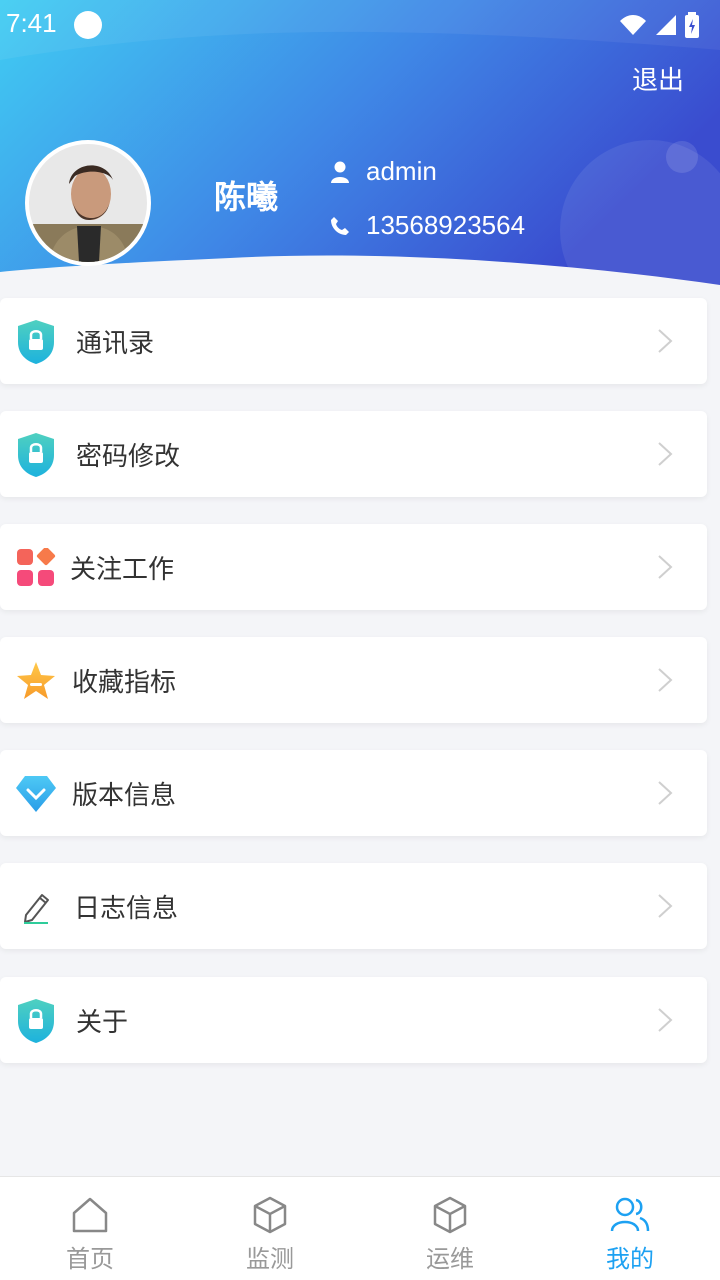 The width and height of the screenshot is (720, 1280). Describe the element at coordinates (90, 1215) in the screenshot. I see `home-icon` at that location.